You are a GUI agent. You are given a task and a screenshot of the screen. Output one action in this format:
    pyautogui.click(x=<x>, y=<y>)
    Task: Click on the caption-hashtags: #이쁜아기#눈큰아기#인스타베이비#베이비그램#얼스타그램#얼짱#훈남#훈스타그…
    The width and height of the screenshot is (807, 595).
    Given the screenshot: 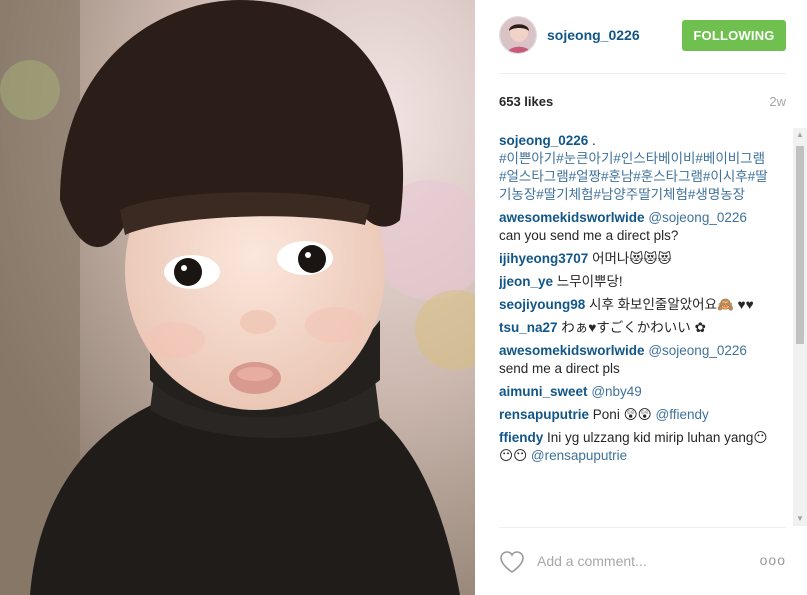 What is the action you would take?
    pyautogui.click(x=635, y=177)
    